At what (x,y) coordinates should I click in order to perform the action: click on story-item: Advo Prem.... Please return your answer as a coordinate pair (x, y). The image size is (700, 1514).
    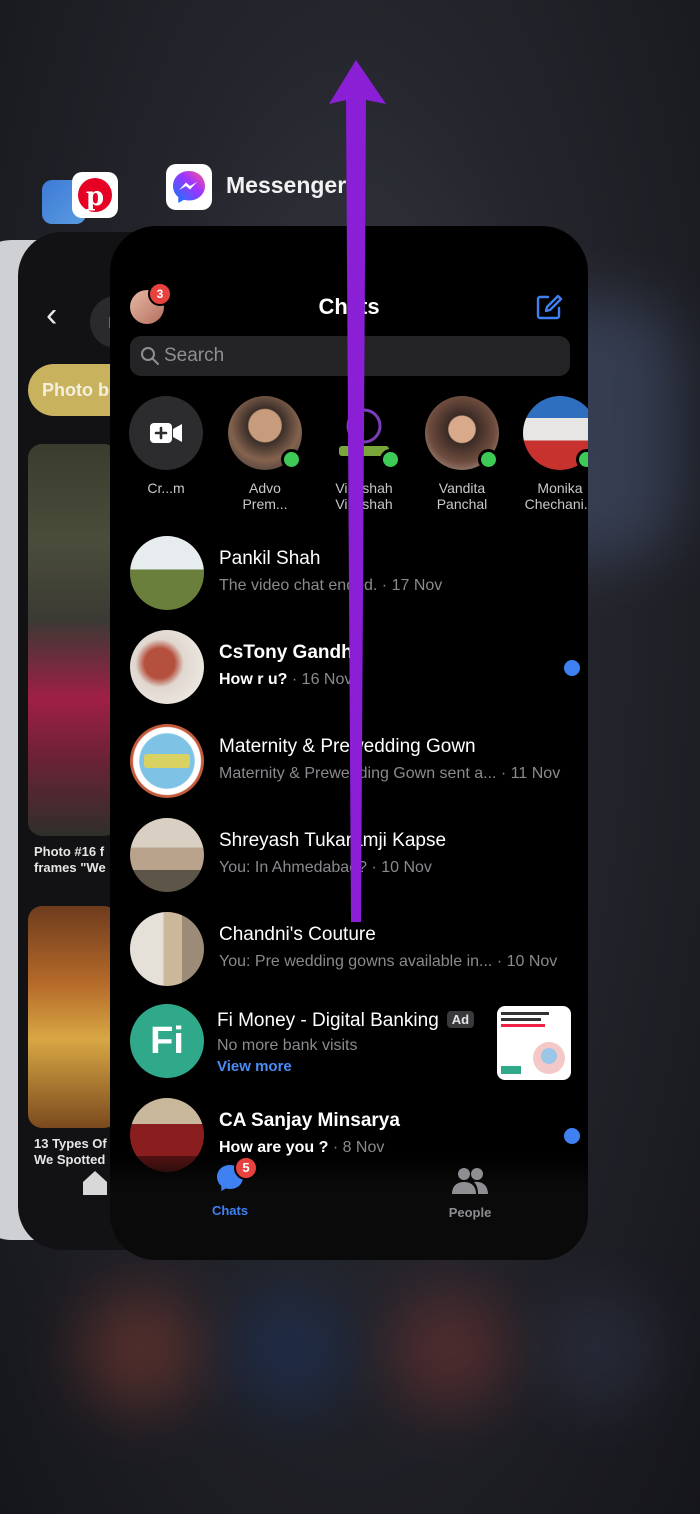
    Looking at the image, I should click on (265, 454).